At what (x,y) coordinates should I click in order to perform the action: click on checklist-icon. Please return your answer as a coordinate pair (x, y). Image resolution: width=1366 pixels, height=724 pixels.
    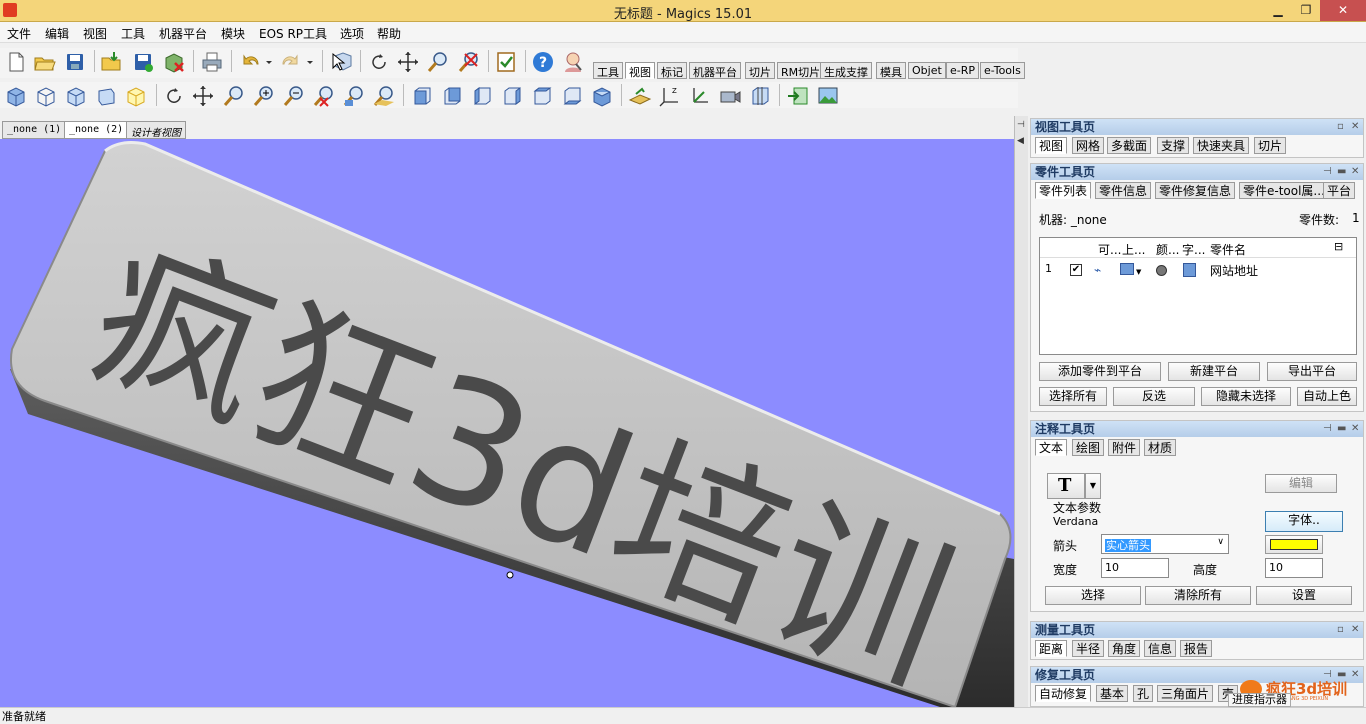
    Looking at the image, I should click on (506, 61).